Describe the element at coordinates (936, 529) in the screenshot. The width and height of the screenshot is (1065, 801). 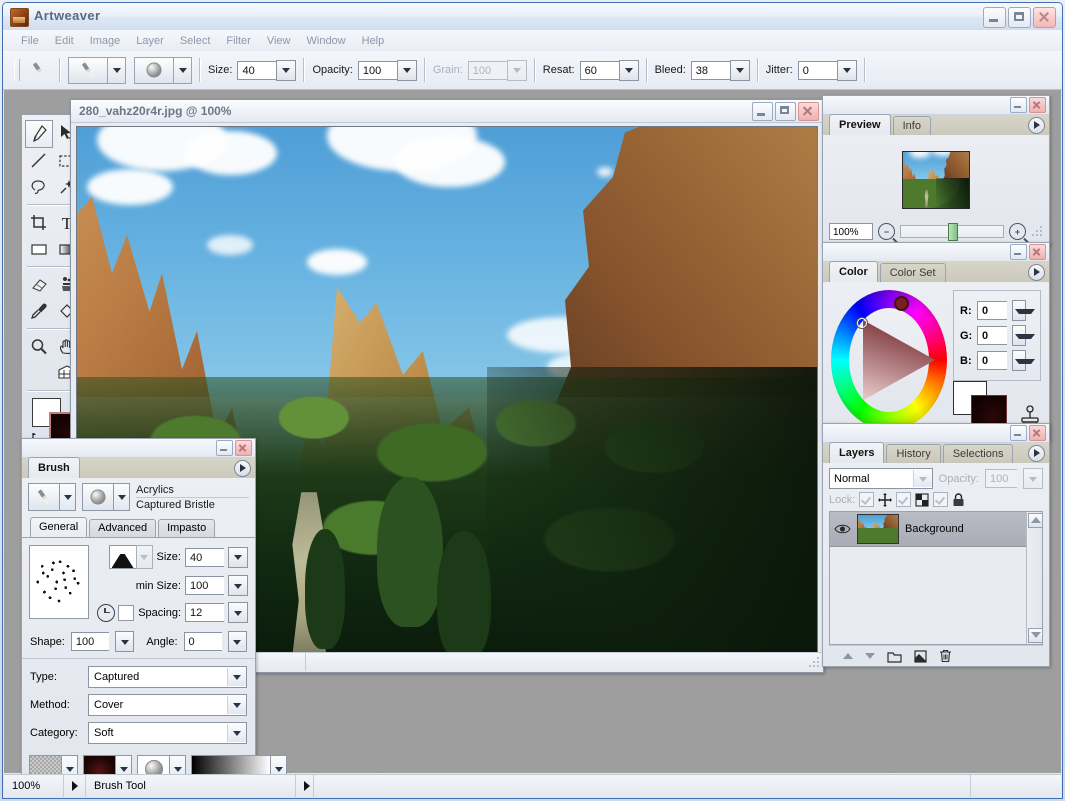
I see `layer-item-background: Background` at that location.